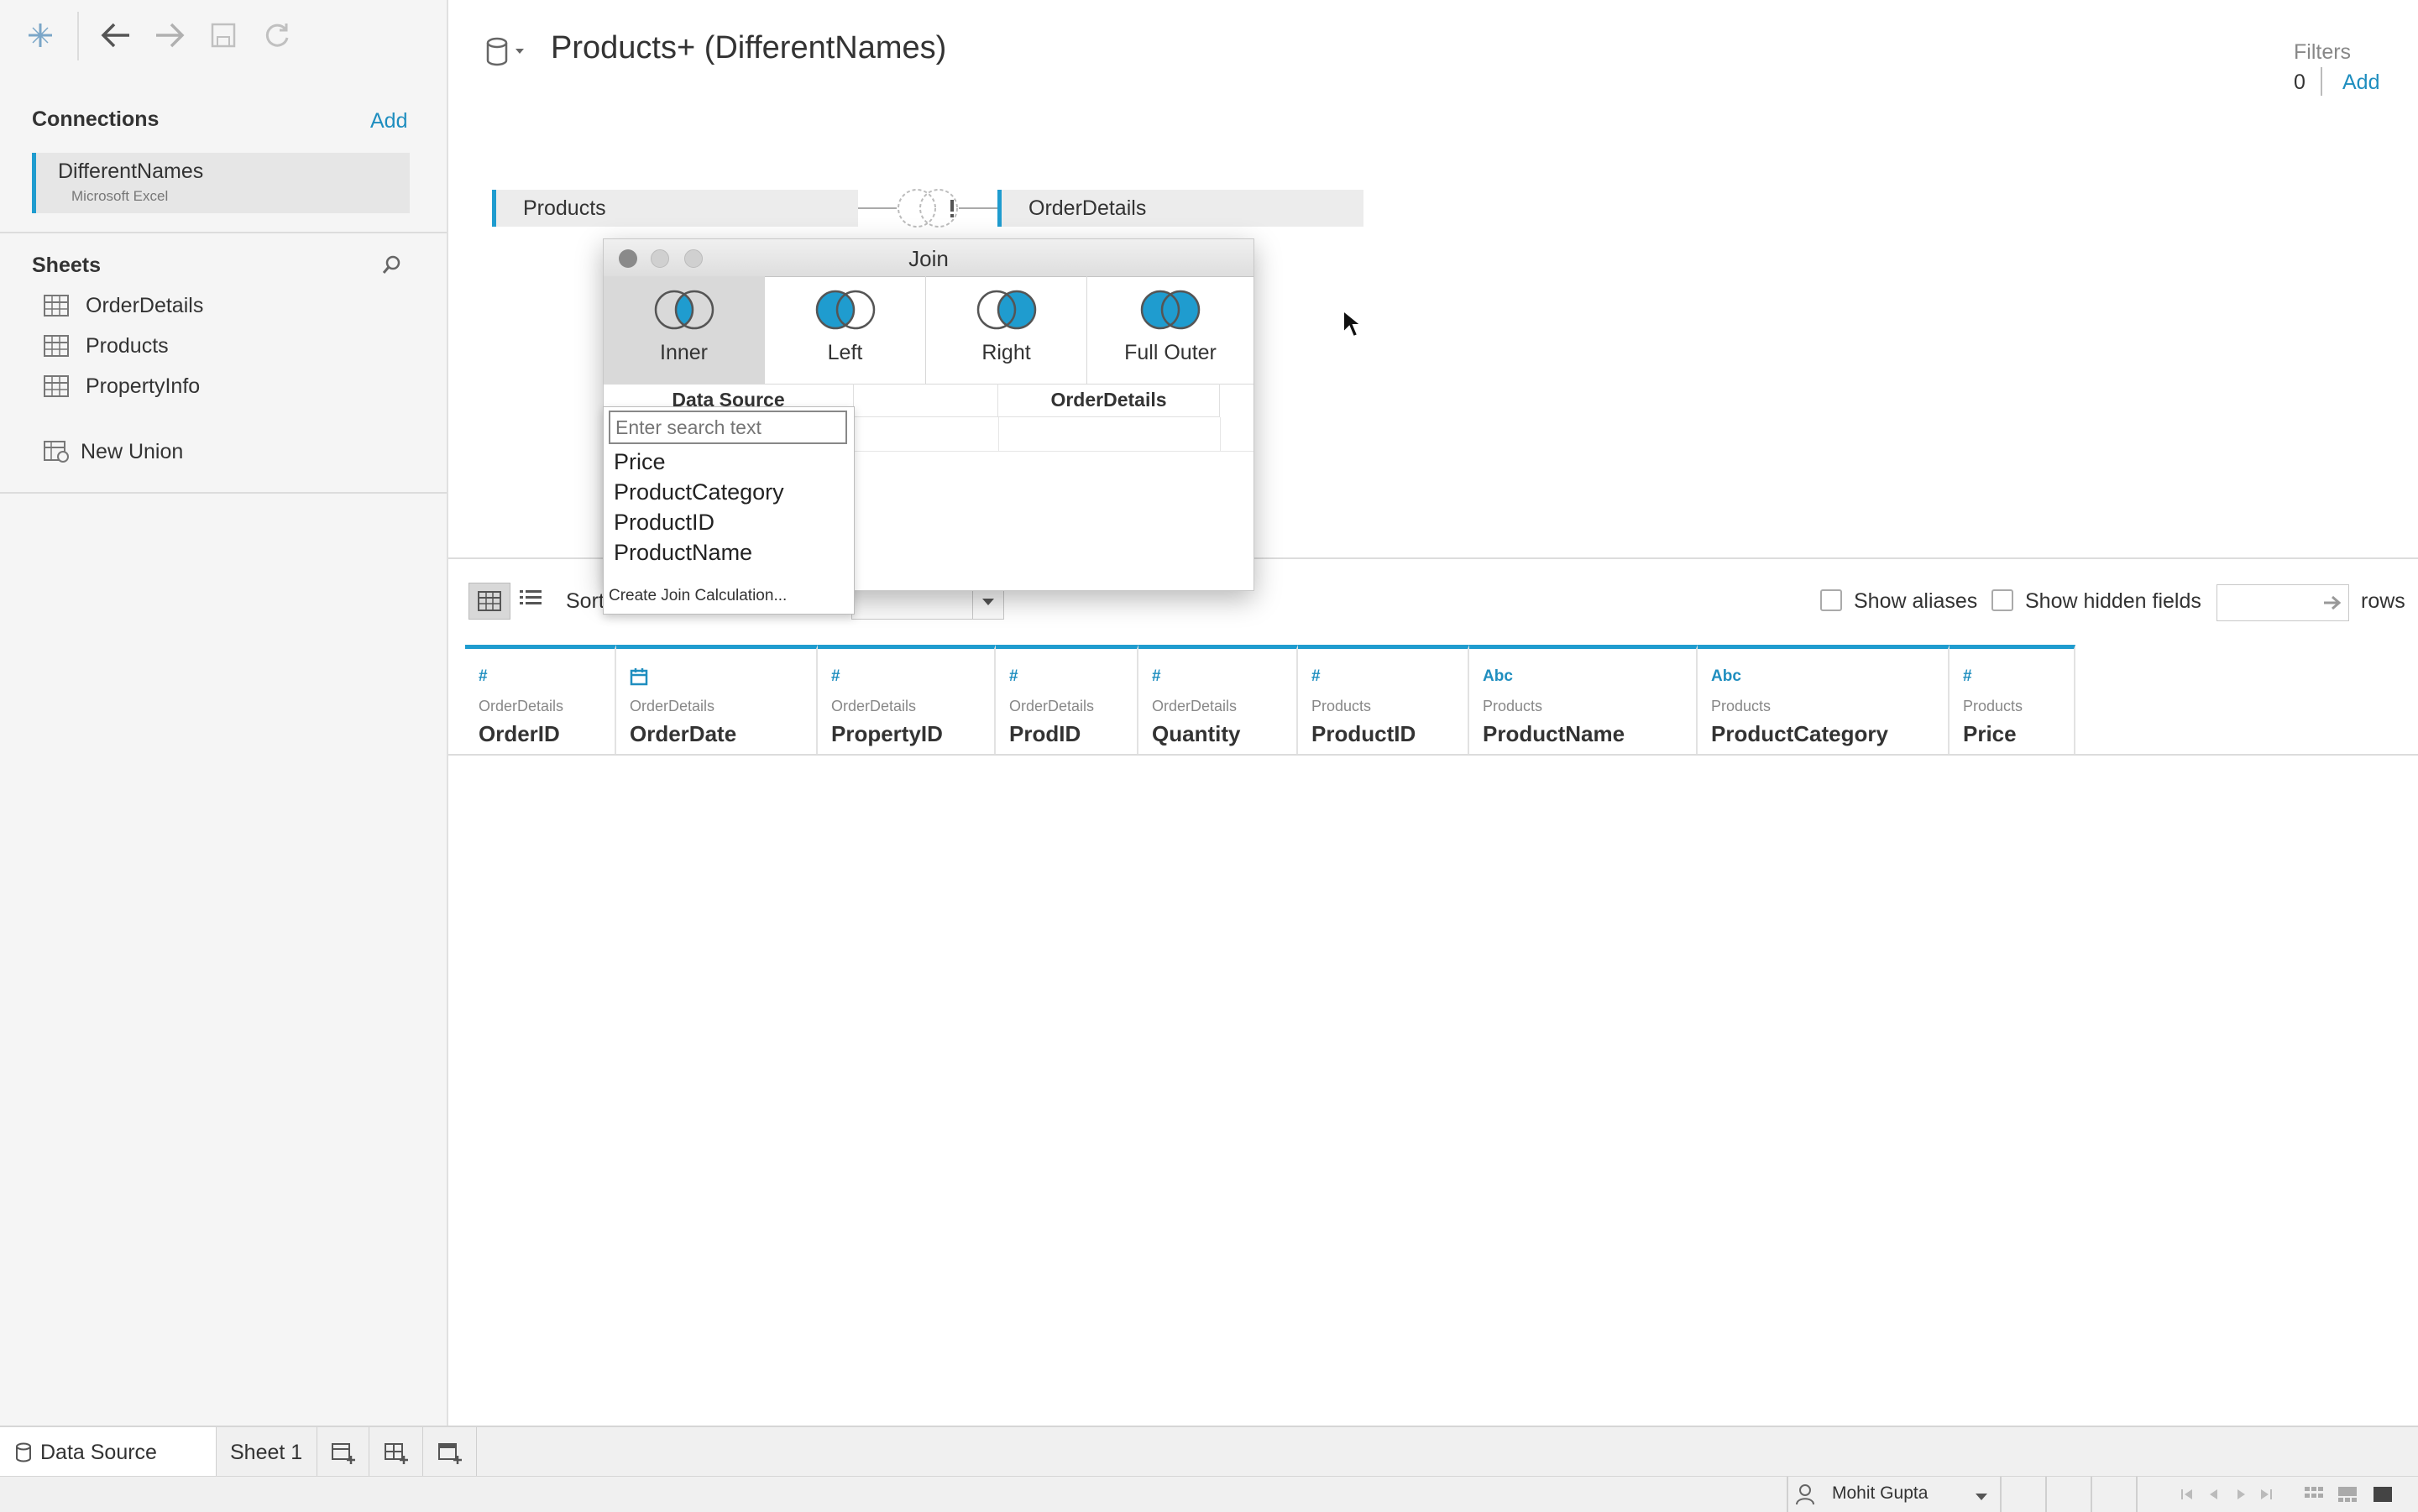 The width and height of the screenshot is (2418, 1512). Describe the element at coordinates (664, 523) in the screenshot. I see `field-option: ProductID` at that location.